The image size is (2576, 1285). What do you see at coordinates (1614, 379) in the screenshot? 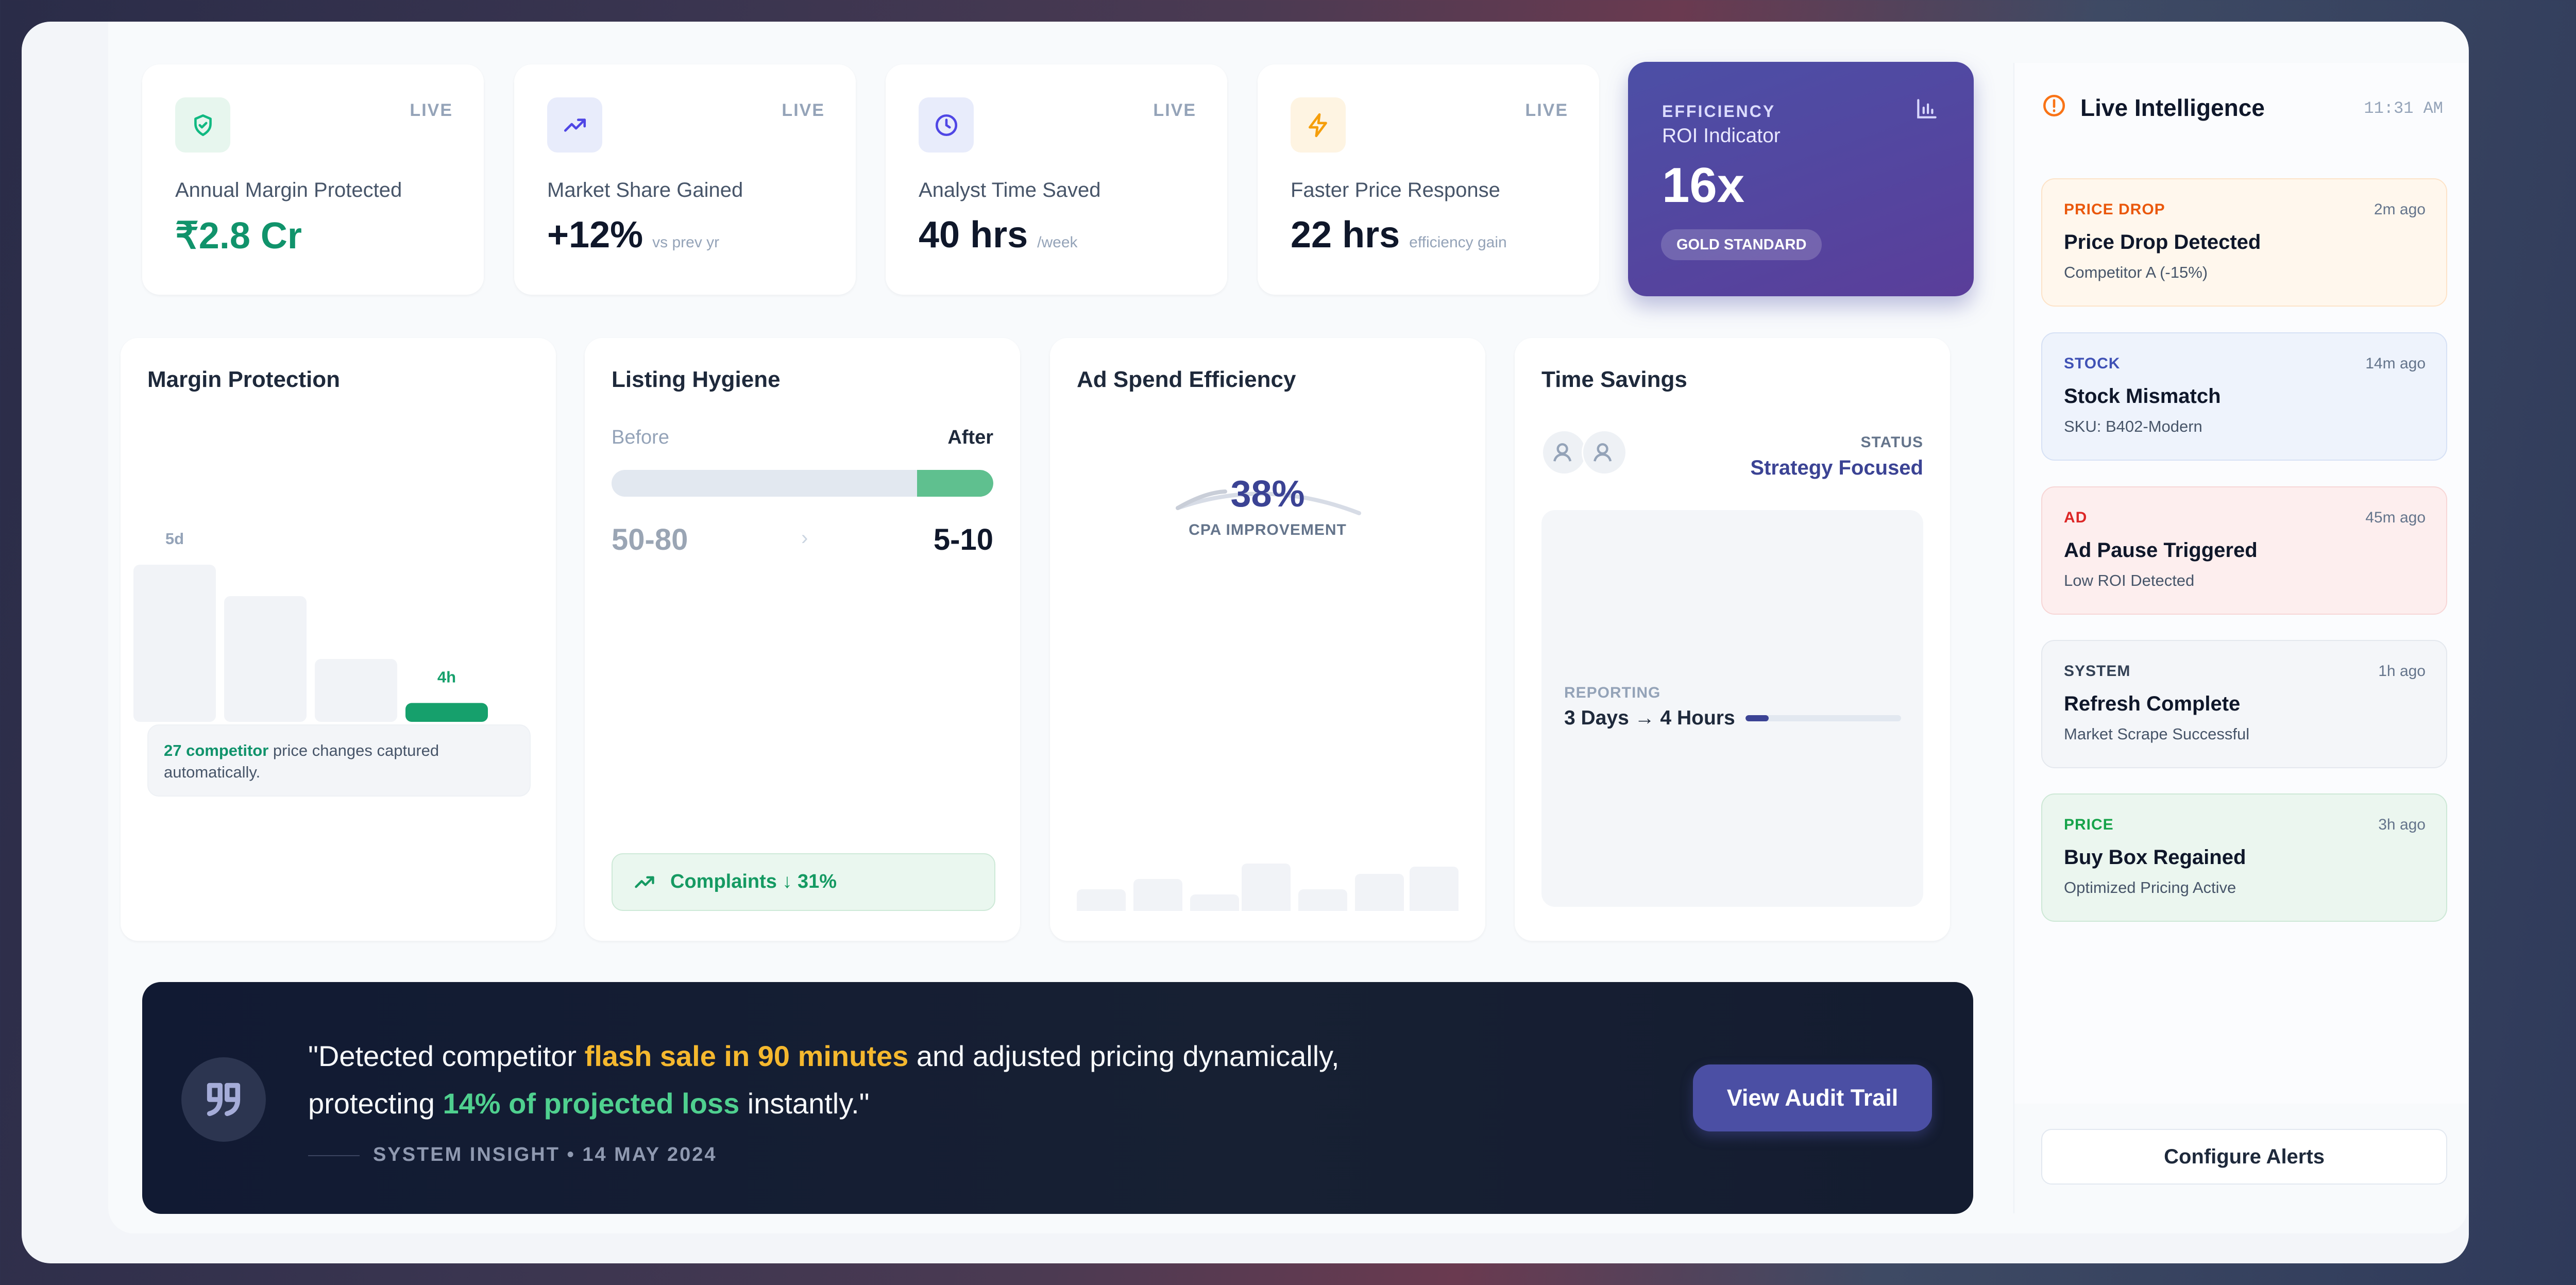
I see `card-title: Time Savings` at bounding box center [1614, 379].